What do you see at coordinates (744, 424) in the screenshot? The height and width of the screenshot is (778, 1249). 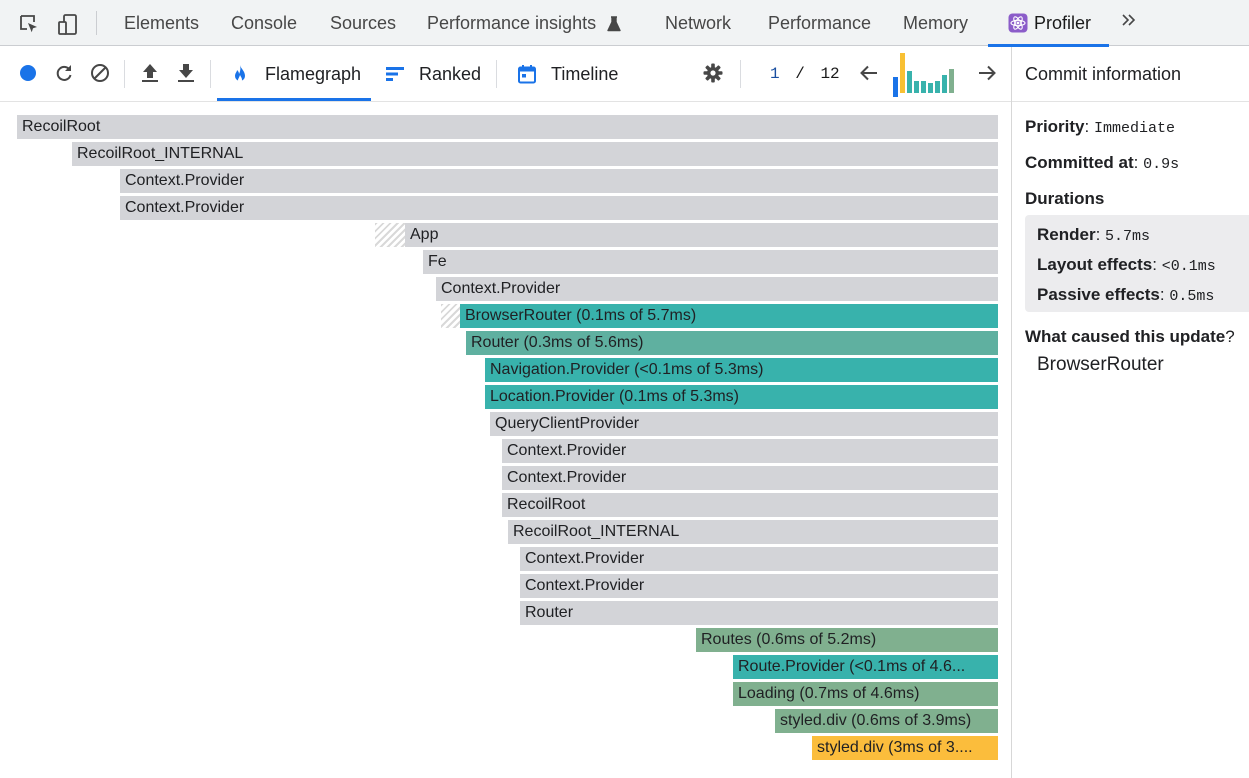 I see `flame-node: QueryClientProvider` at bounding box center [744, 424].